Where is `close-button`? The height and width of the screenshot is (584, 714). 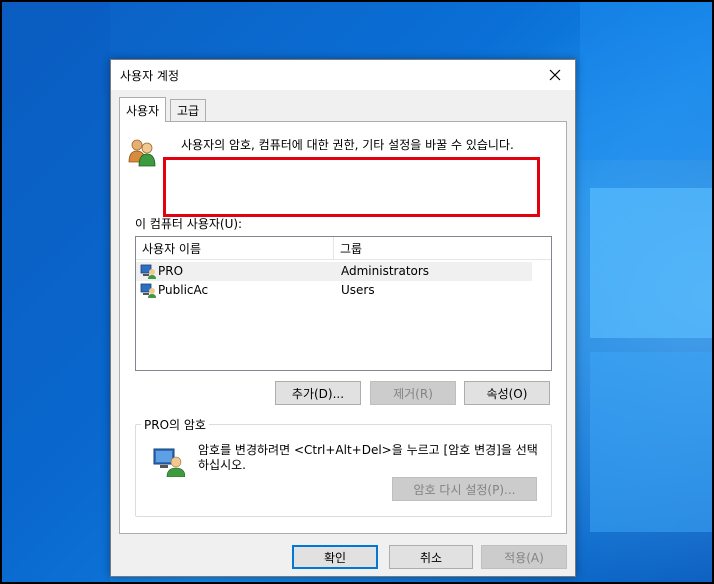 close-button is located at coordinates (555, 75).